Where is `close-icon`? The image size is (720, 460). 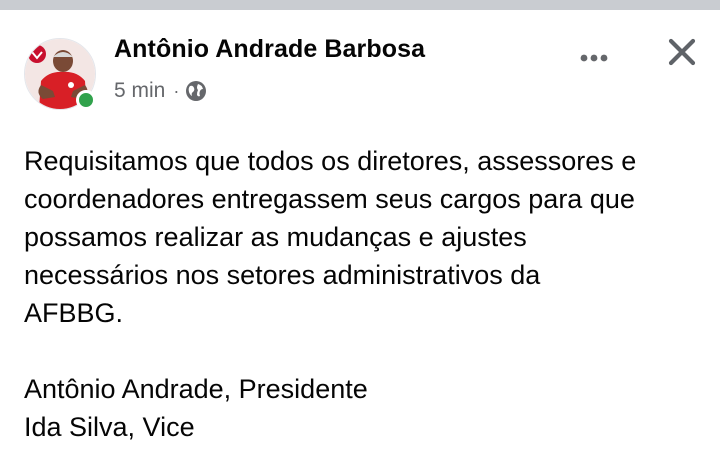 close-icon is located at coordinates (682, 52).